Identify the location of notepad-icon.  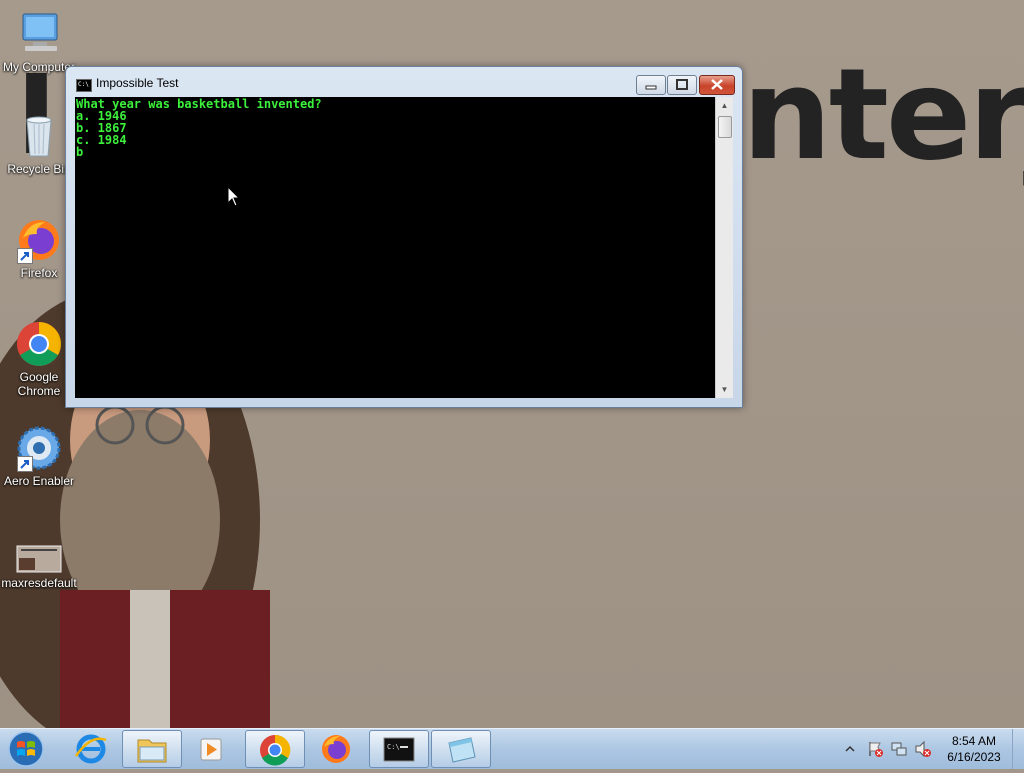
(462, 750).